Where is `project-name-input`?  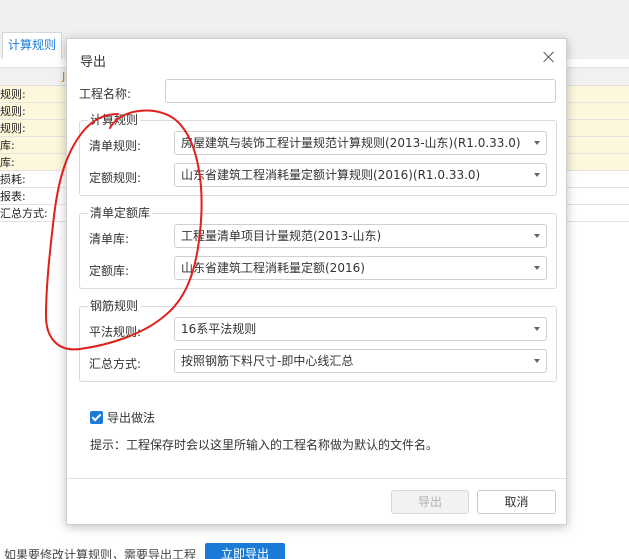 project-name-input is located at coordinates (360, 91).